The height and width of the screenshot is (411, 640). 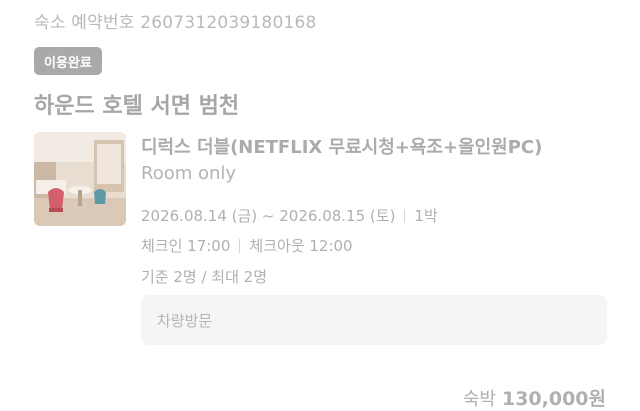 I want to click on price-row: 숙박 130,000원, so click(x=534, y=397).